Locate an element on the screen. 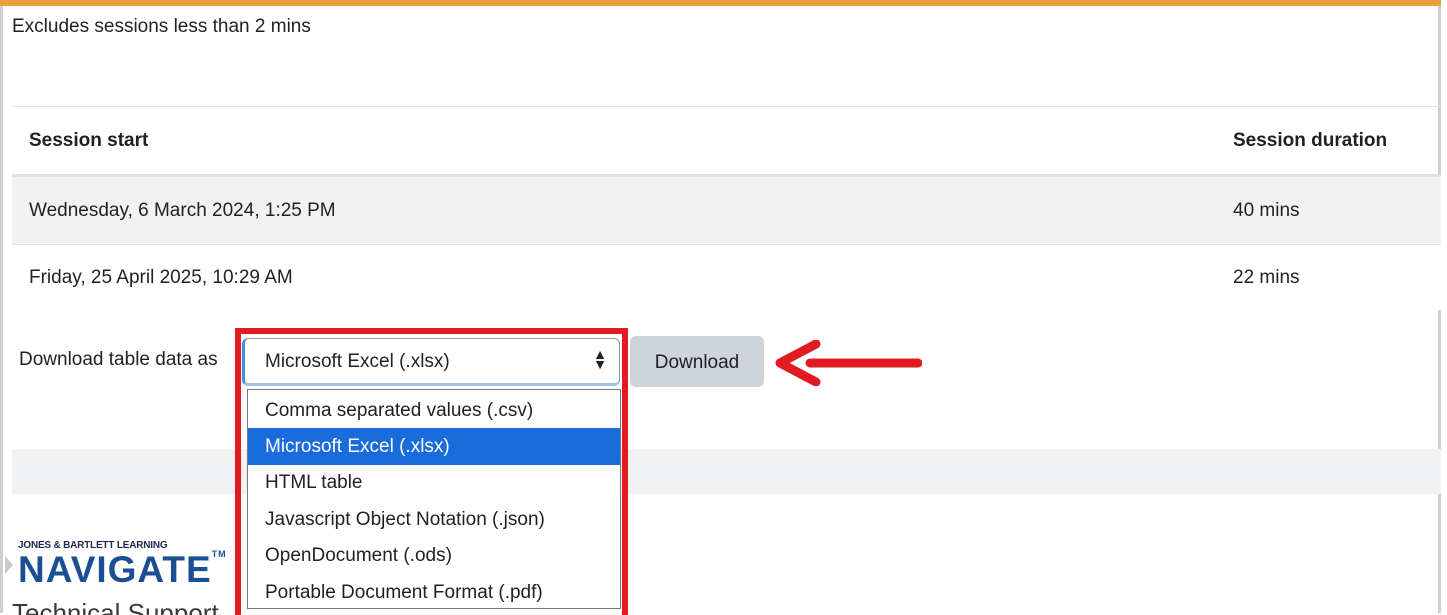  sessions-note: Excludes sessions less than 2 mins is located at coordinates (161, 26).